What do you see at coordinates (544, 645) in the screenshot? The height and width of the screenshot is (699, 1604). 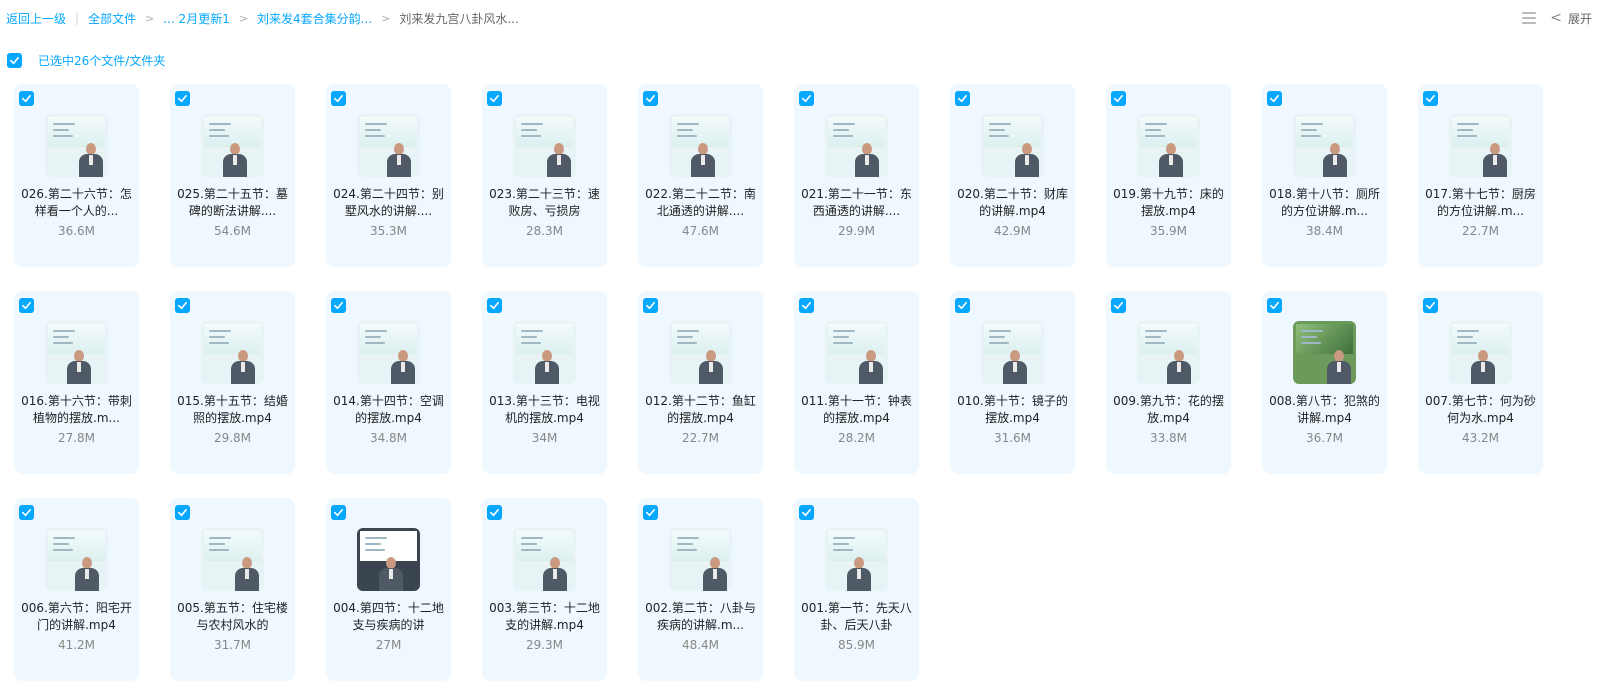 I see `file-size: 29.3M` at bounding box center [544, 645].